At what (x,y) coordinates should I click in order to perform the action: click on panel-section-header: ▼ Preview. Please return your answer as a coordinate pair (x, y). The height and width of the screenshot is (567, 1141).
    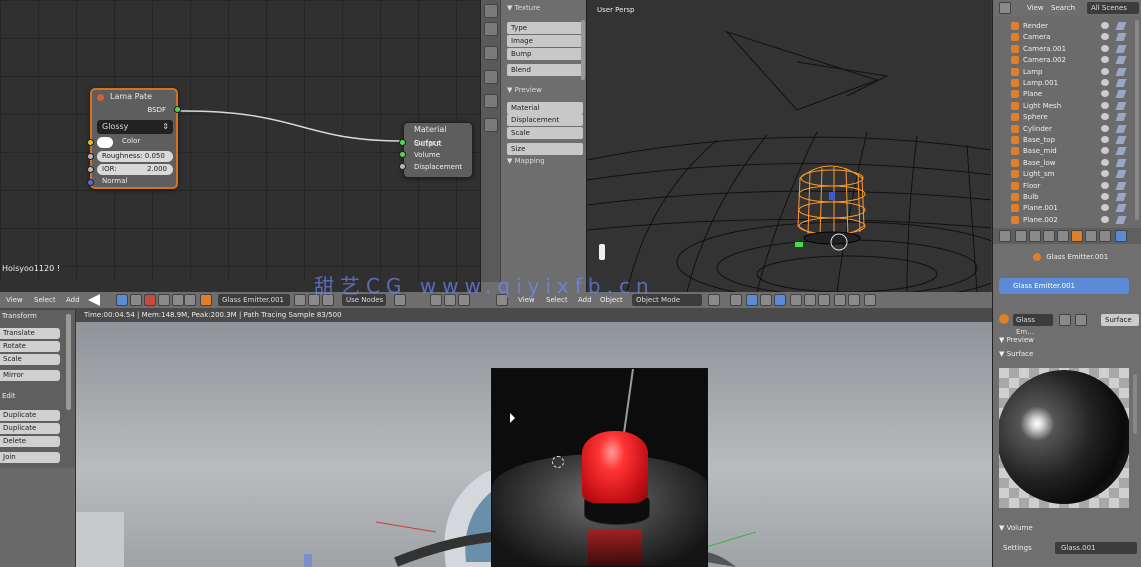
    Looking at the image, I should click on (524, 90).